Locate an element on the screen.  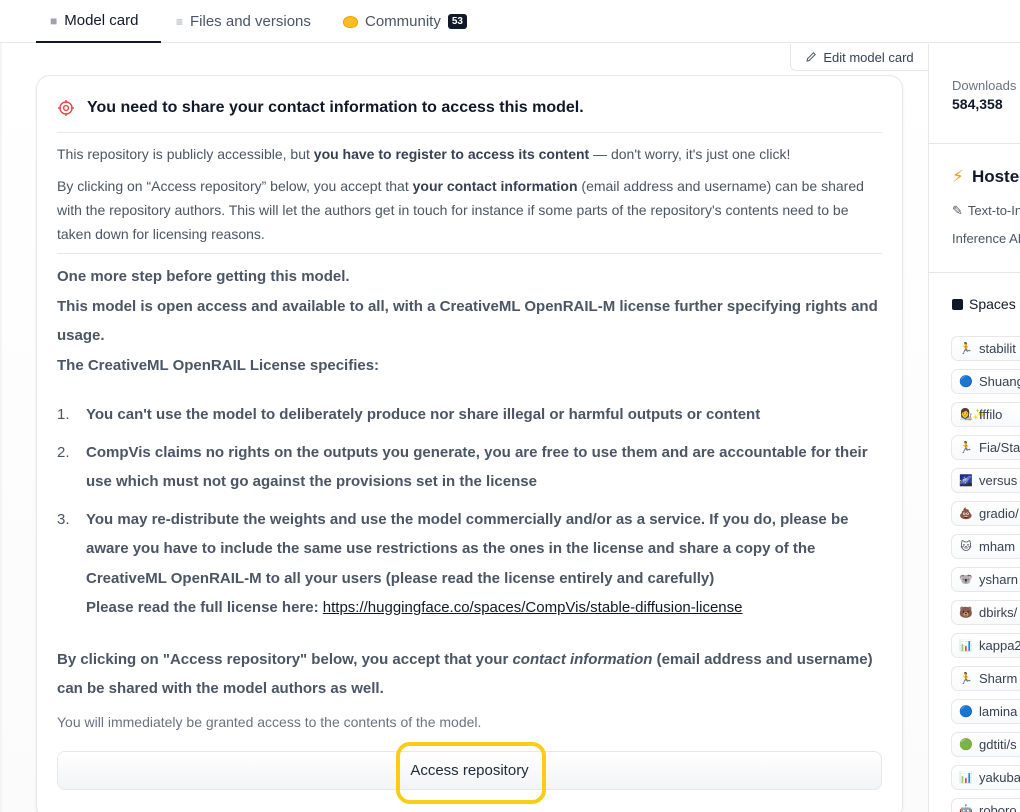
hosted-title: Hosted is located at coordinates (995, 176).